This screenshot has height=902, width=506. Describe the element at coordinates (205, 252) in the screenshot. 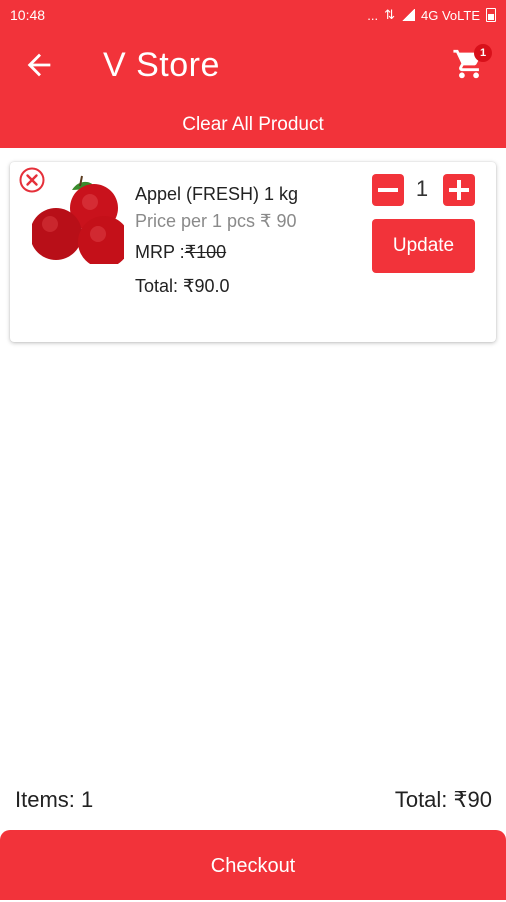

I see `mrp-value: ₹100` at that location.